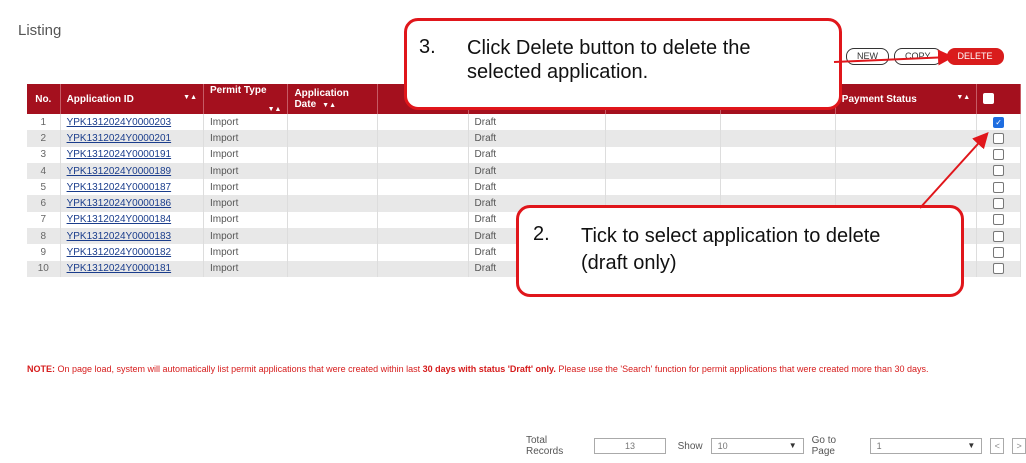  Describe the element at coordinates (1019, 446) in the screenshot. I see `next-page-button: >` at that location.